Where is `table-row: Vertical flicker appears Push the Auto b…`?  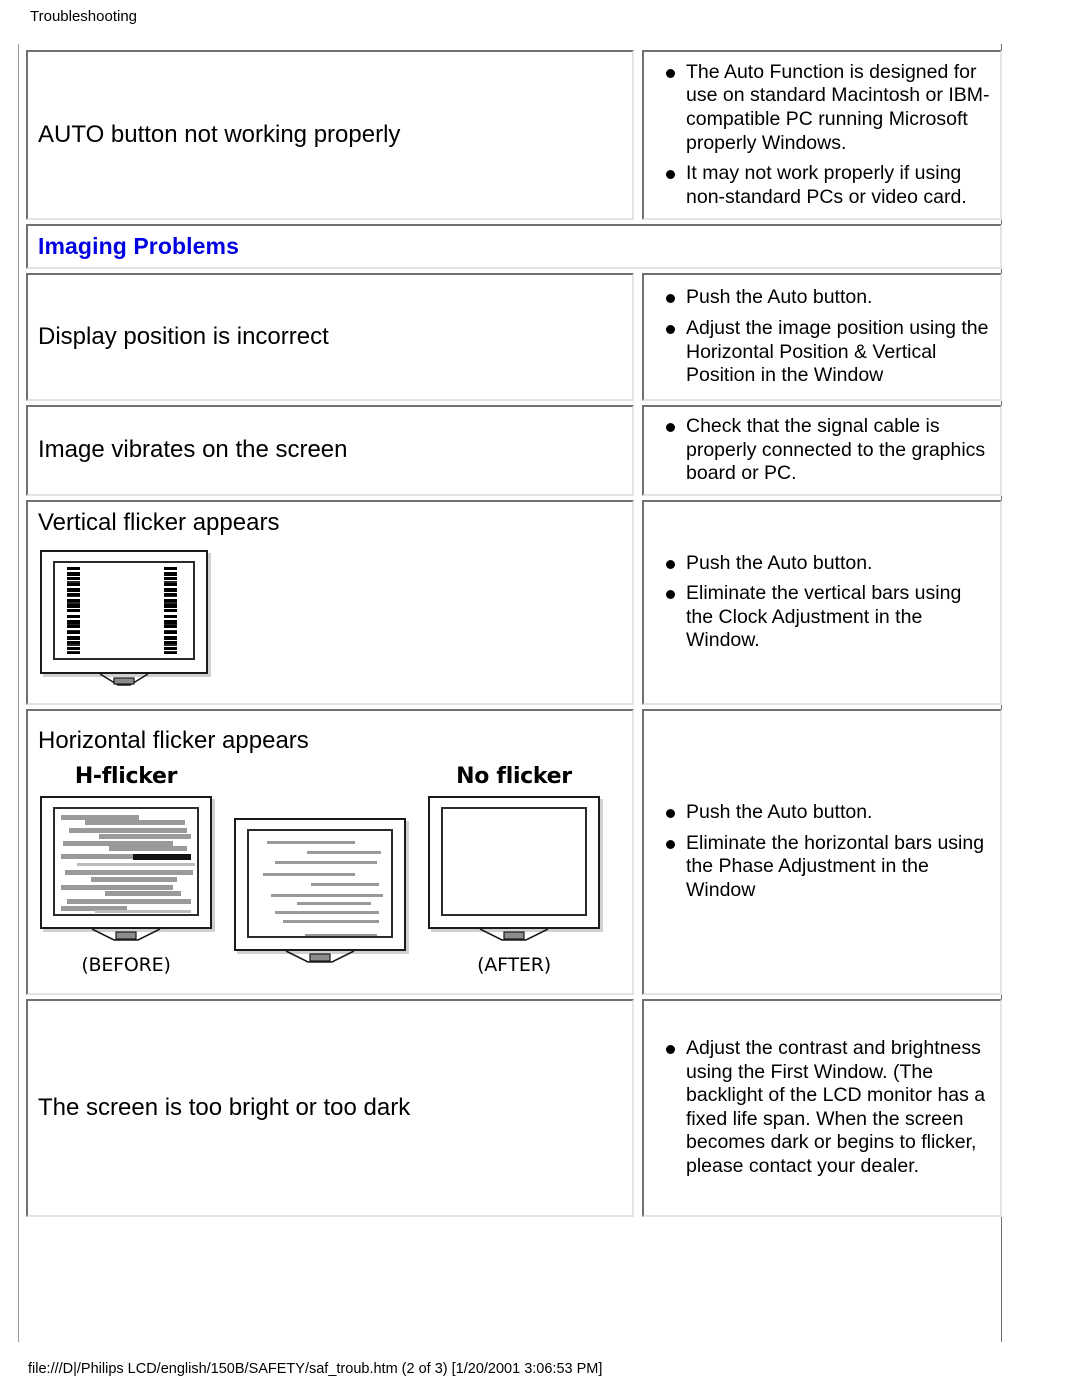
table-row: Vertical flicker appears Push the Auto b… is located at coordinates (514, 602).